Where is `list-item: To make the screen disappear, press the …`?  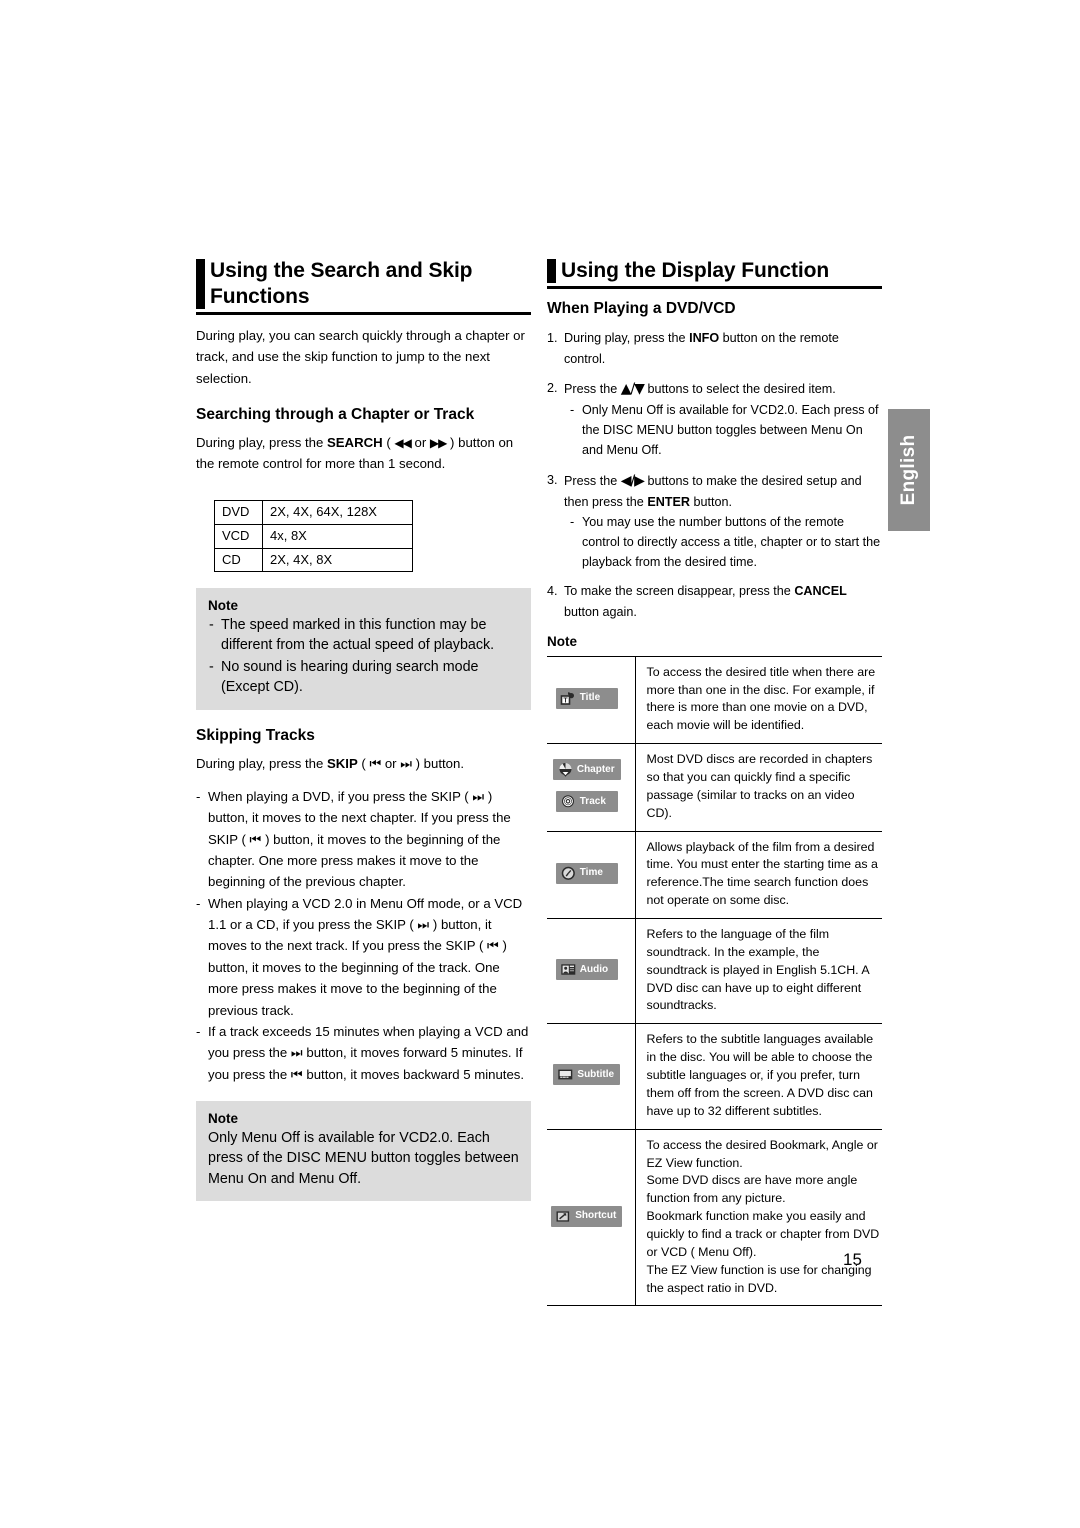
list-item: To make the screen disappear, press the … is located at coordinates (714, 601).